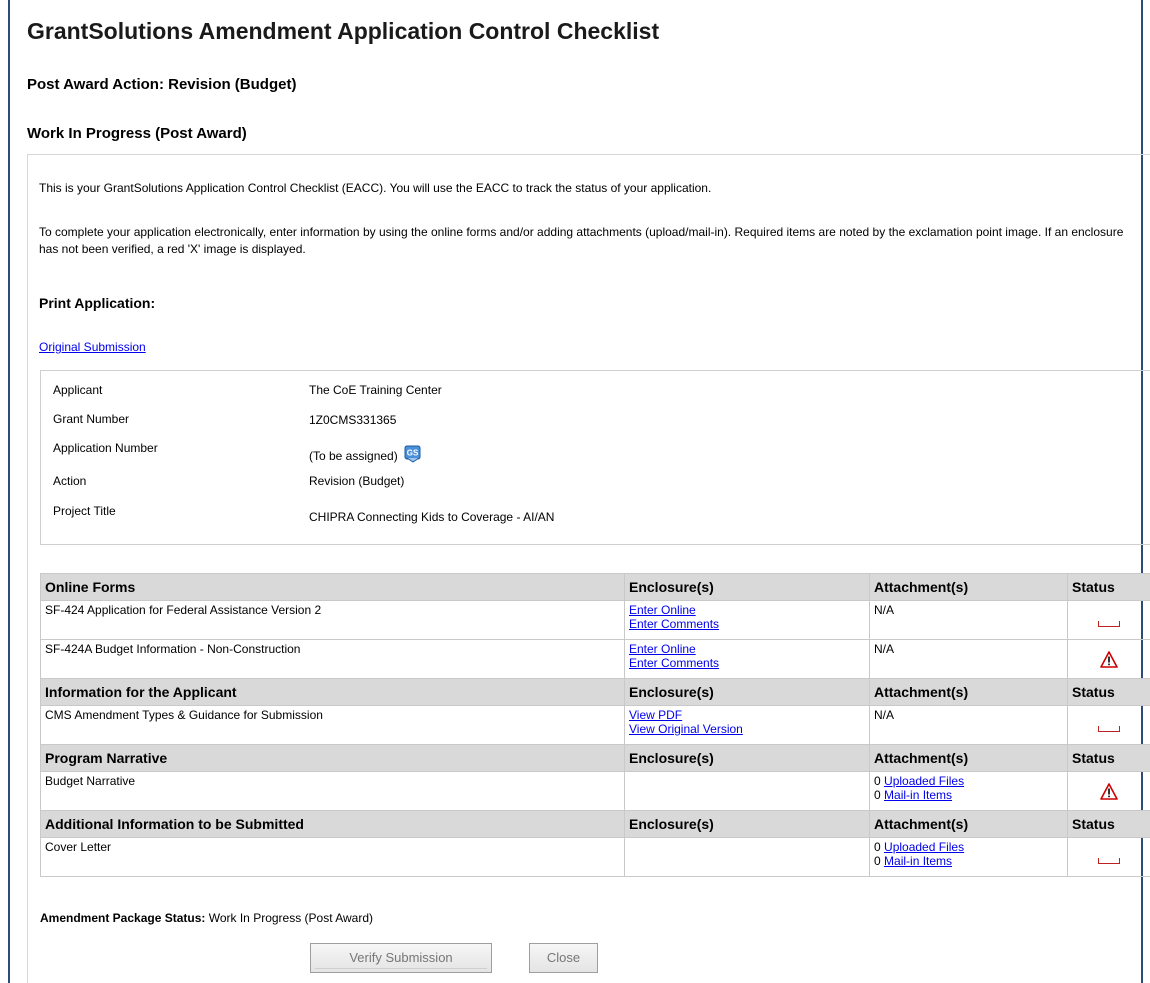 This screenshot has height=983, width=1150. Describe the element at coordinates (332, 857) in the screenshot. I see `form-name: Cover Letter` at that location.